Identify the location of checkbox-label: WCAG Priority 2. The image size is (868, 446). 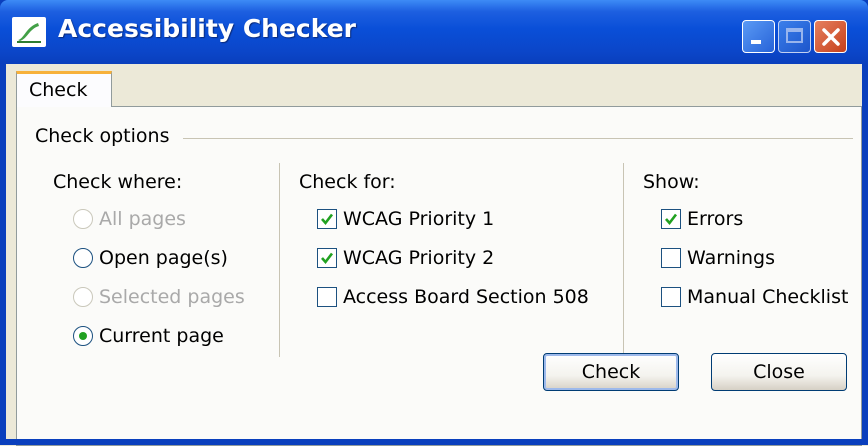
(419, 258).